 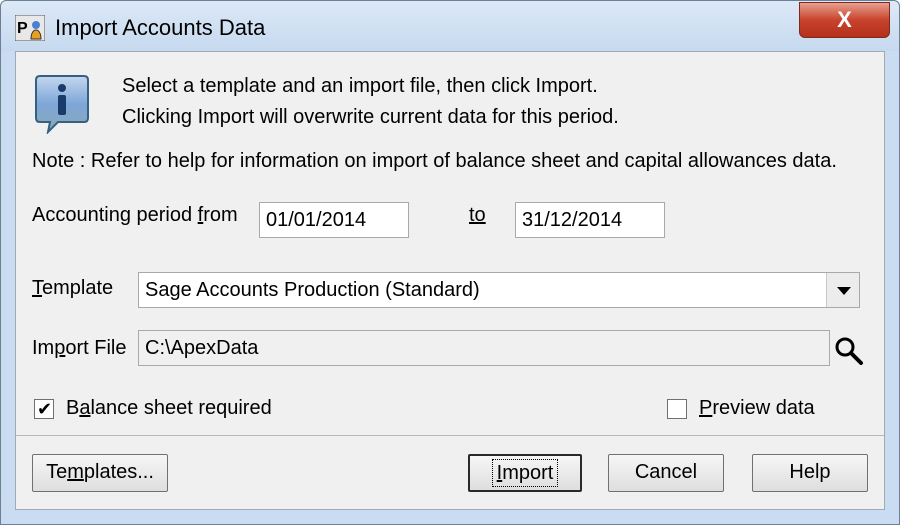 I want to click on import-button-focus: Import, so click(x=525, y=473).